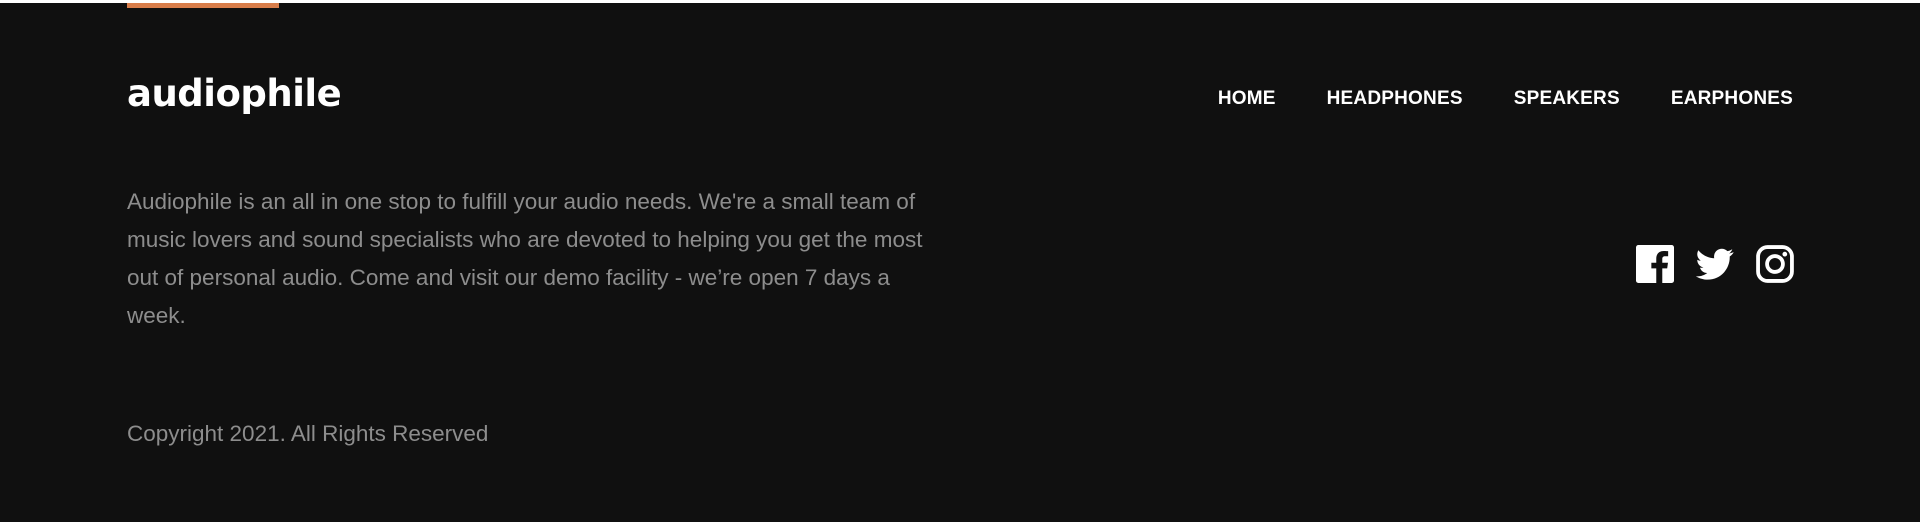 The image size is (1920, 526). What do you see at coordinates (1505, 98) in the screenshot?
I see `footer-nav: HOME HEADPHONES SPEAKERS EARPHONES` at bounding box center [1505, 98].